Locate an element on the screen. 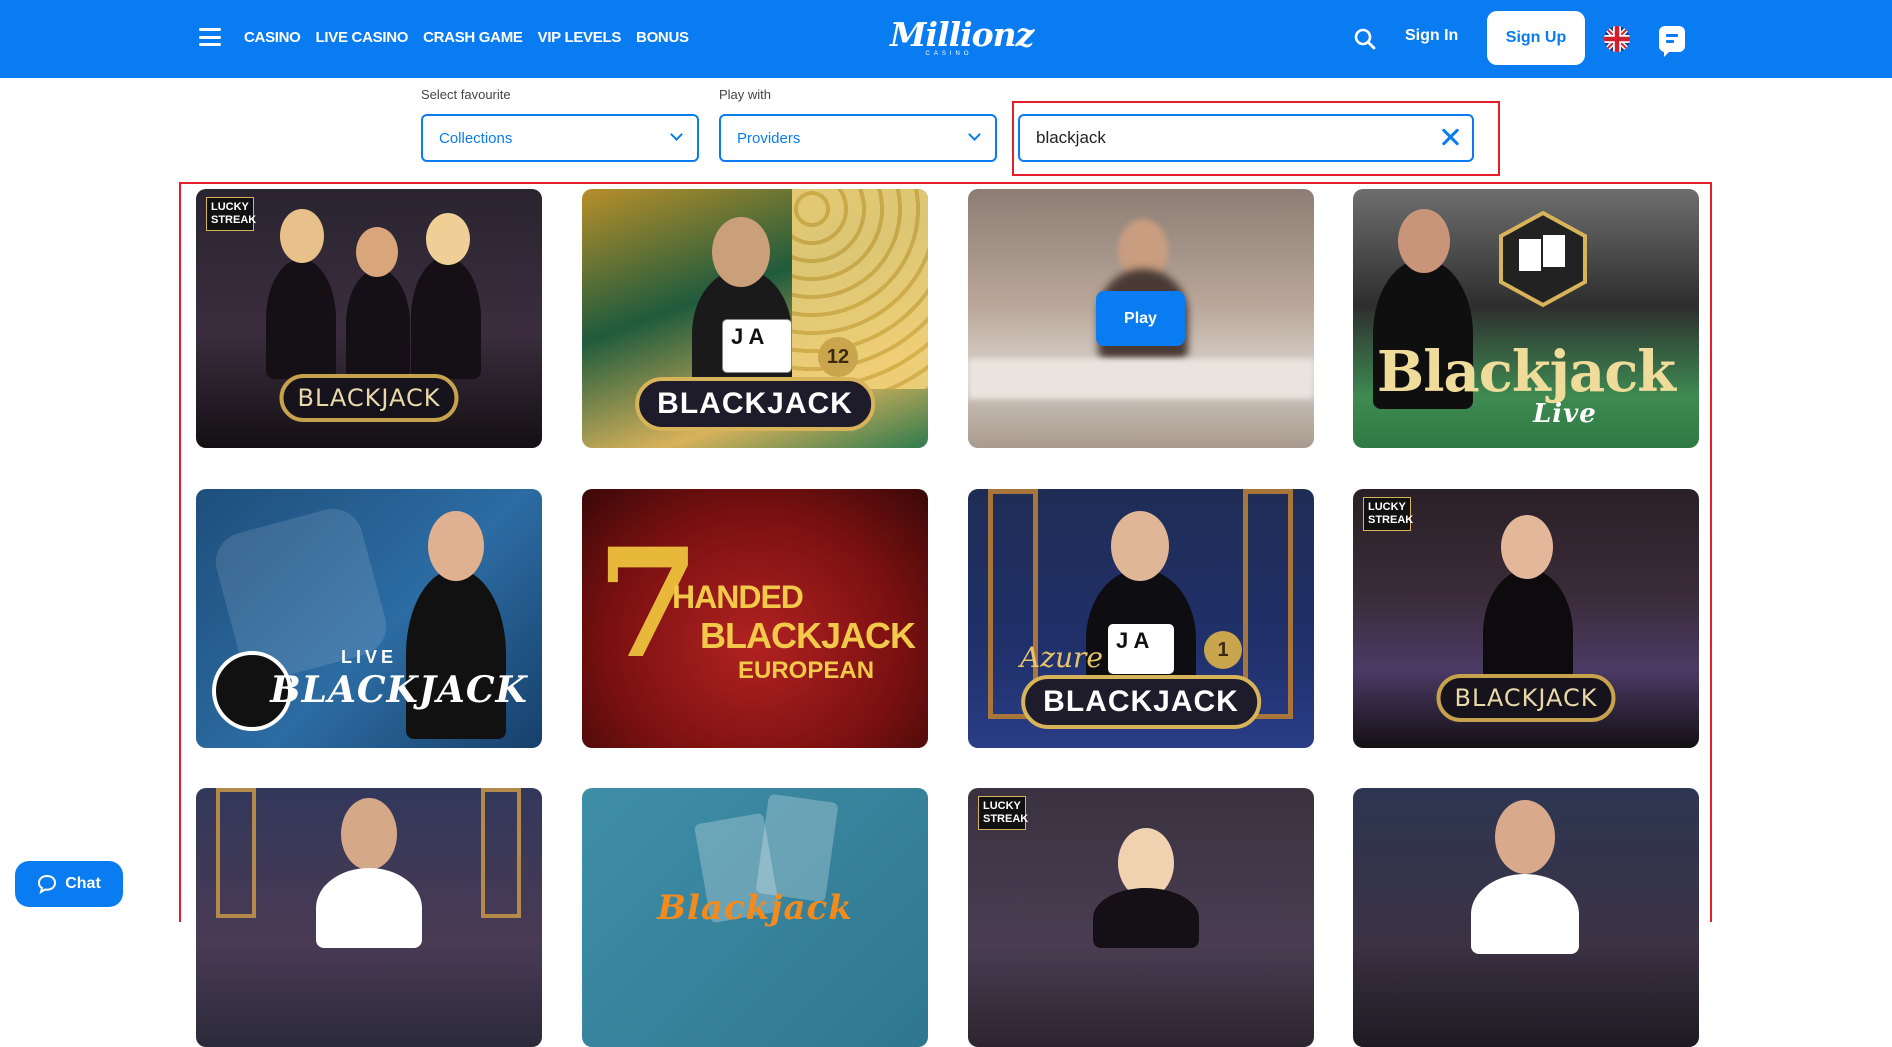  game-tile: 7 HANDED BLACKJACK EUROPEAN is located at coordinates (755, 618).